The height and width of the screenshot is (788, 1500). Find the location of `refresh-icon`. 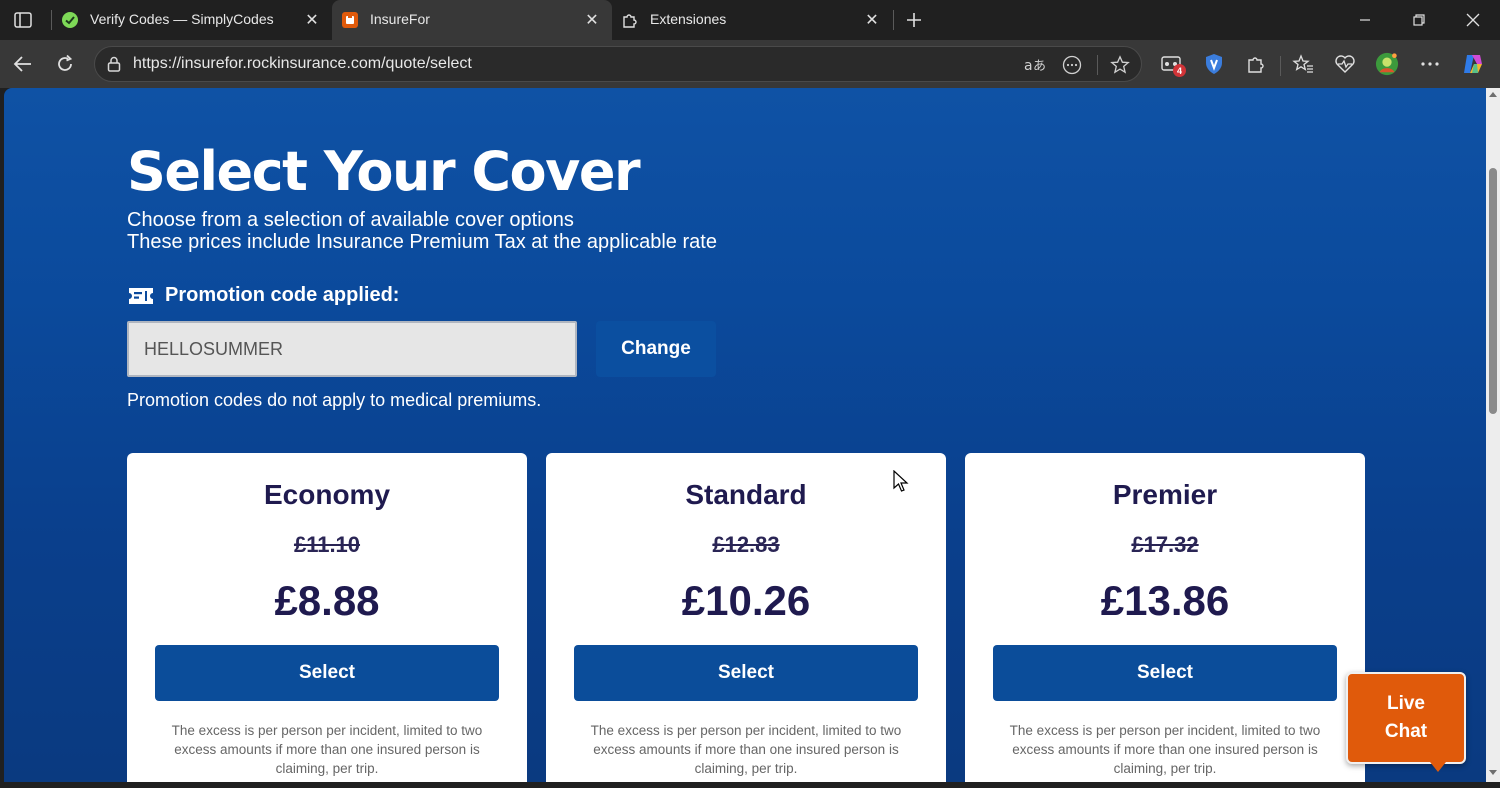

refresh-icon is located at coordinates (65, 64).